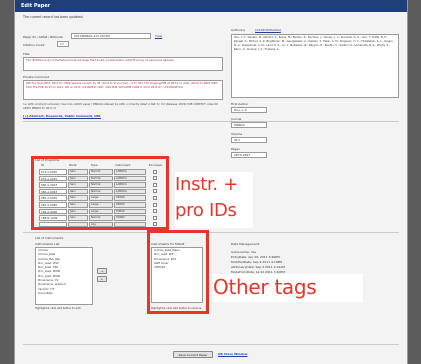 Image resolution: width=421 pixels, height=364 pixels. I want to click on private-comment-label: Private Comment, so click(36, 77).